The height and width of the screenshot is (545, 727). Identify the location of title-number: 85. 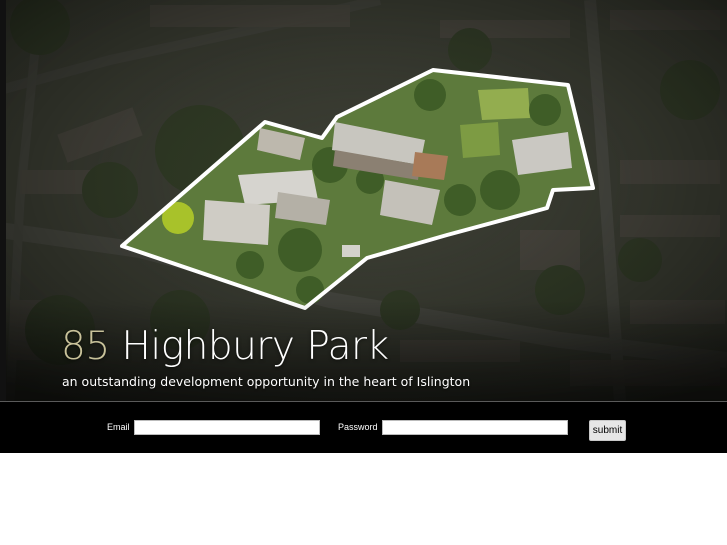
(85, 346).